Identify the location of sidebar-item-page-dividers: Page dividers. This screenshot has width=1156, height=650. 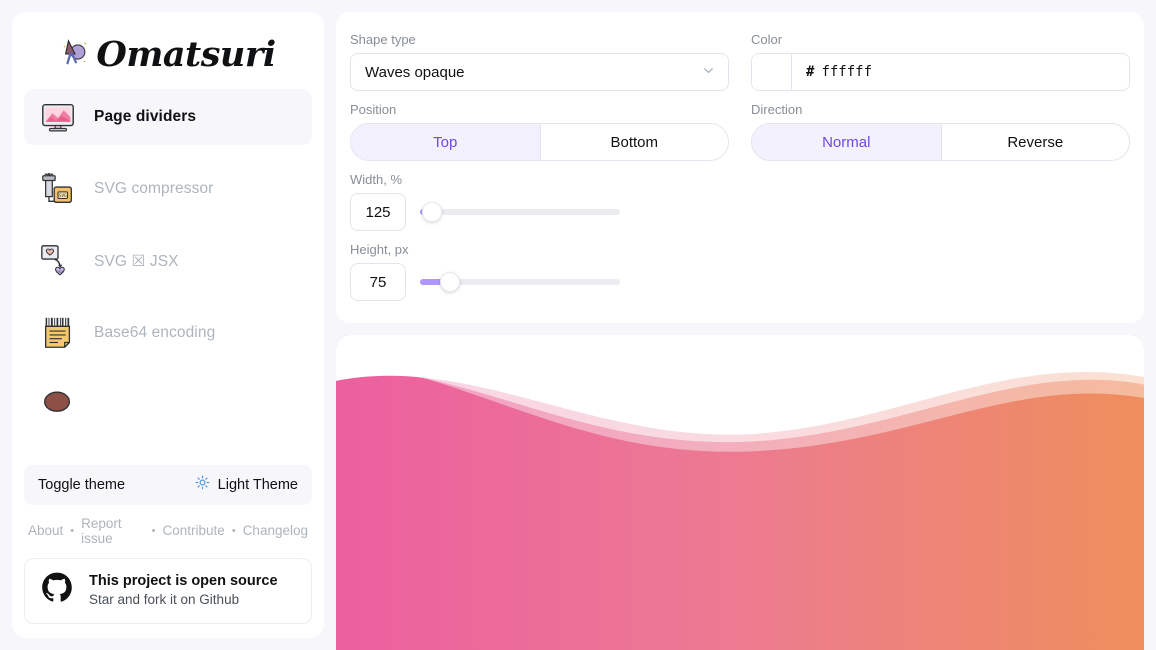
(168, 117).